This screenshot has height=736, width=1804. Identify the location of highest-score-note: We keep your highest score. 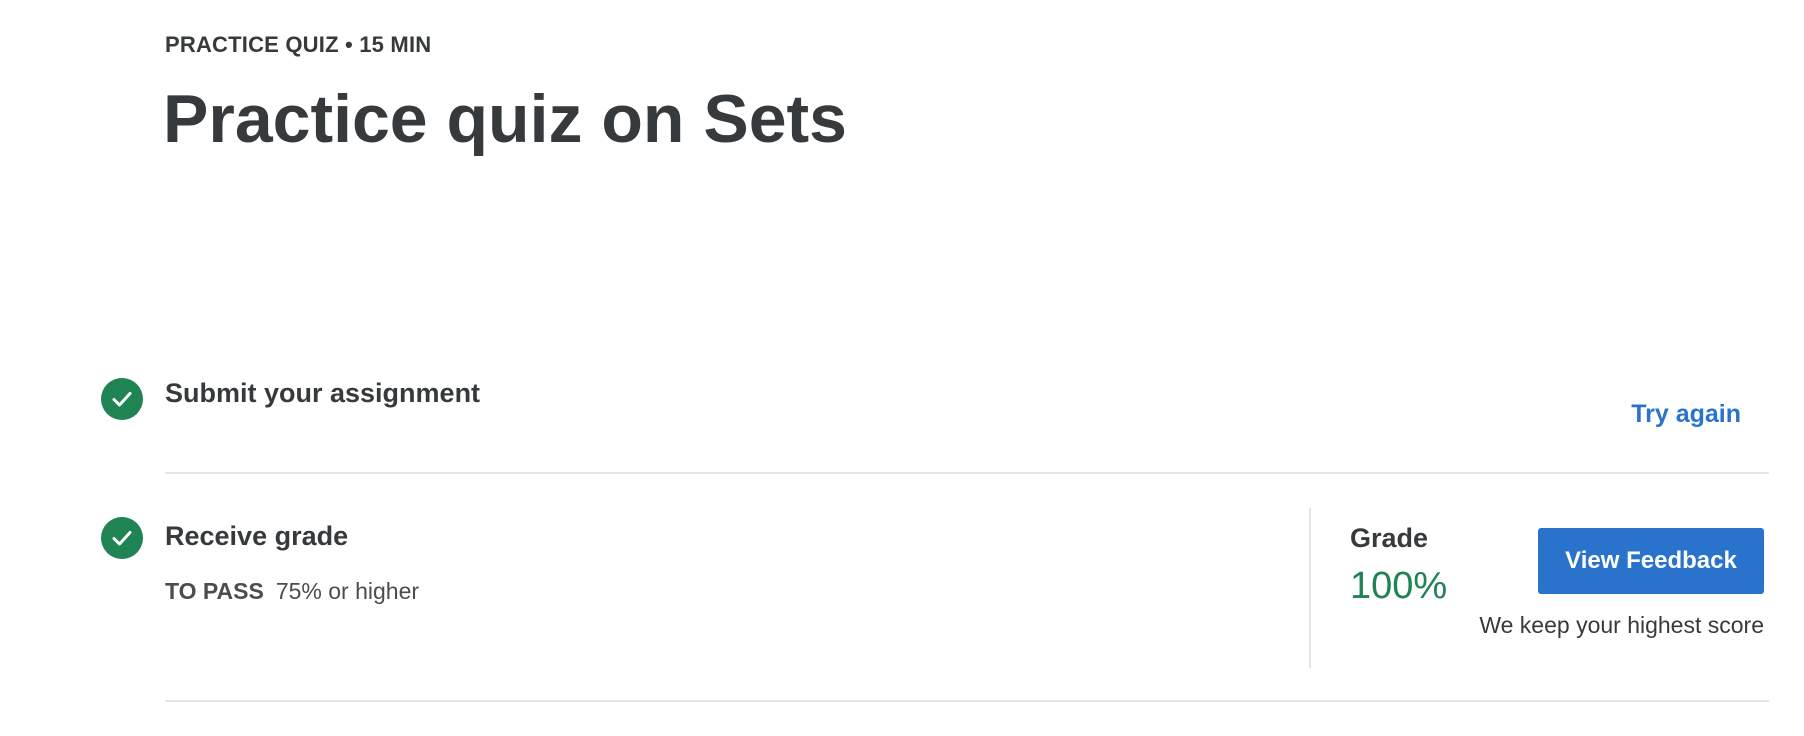
(1621, 625).